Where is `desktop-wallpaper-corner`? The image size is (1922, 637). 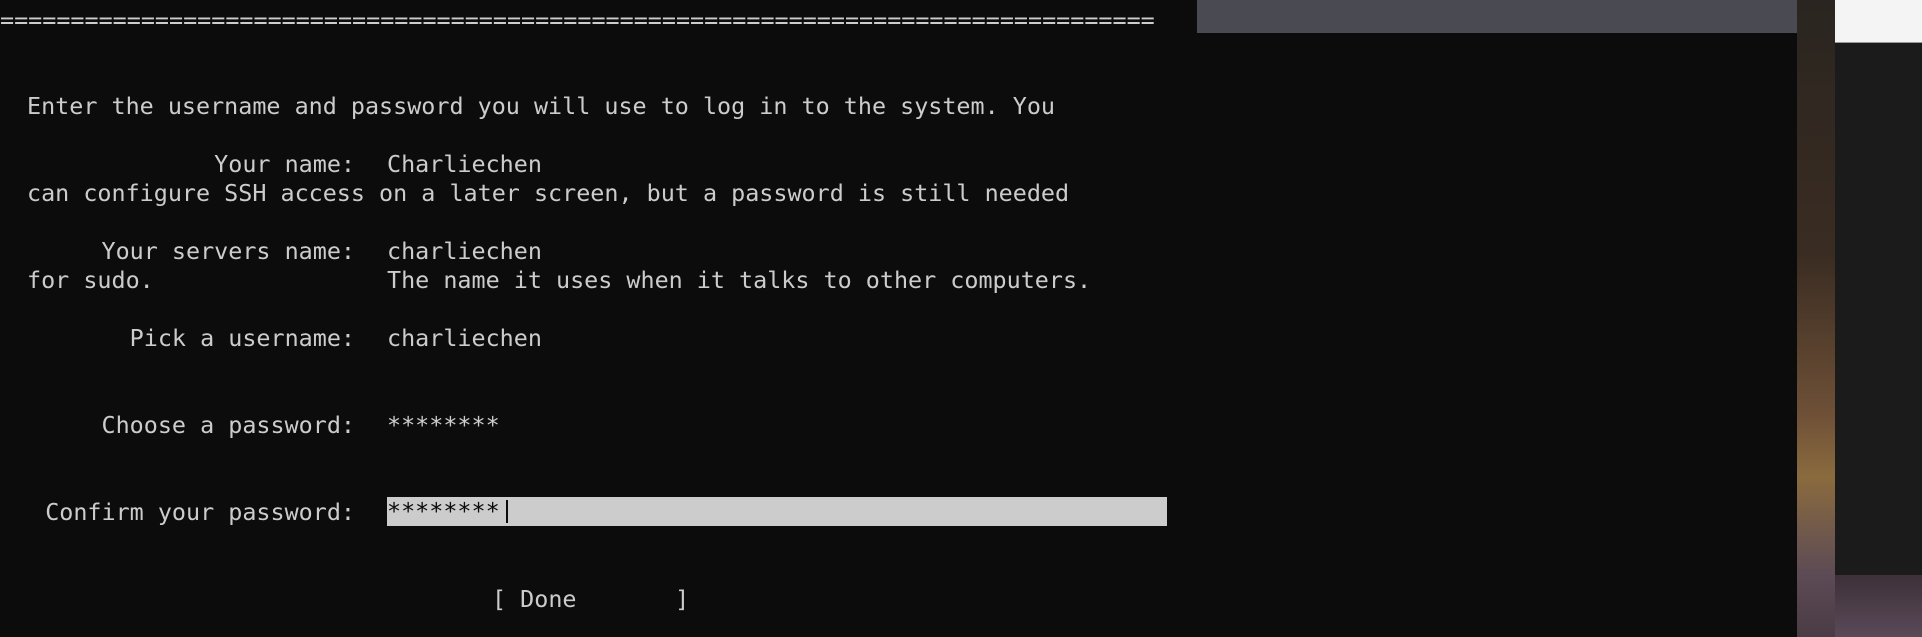
desktop-wallpaper-corner is located at coordinates (1878, 606).